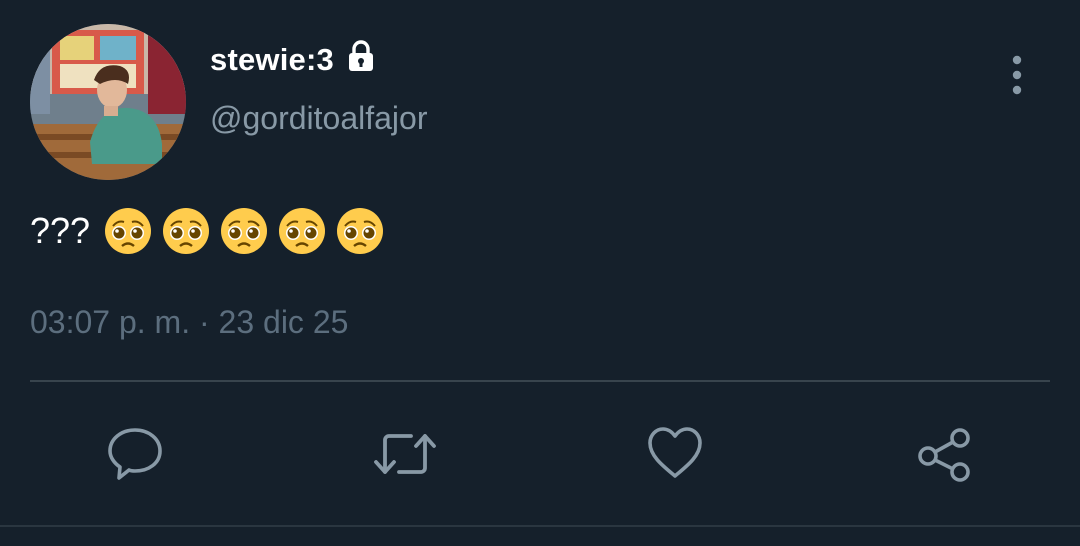 The width and height of the screenshot is (1080, 546). I want to click on more-options-button, so click(1018, 75).